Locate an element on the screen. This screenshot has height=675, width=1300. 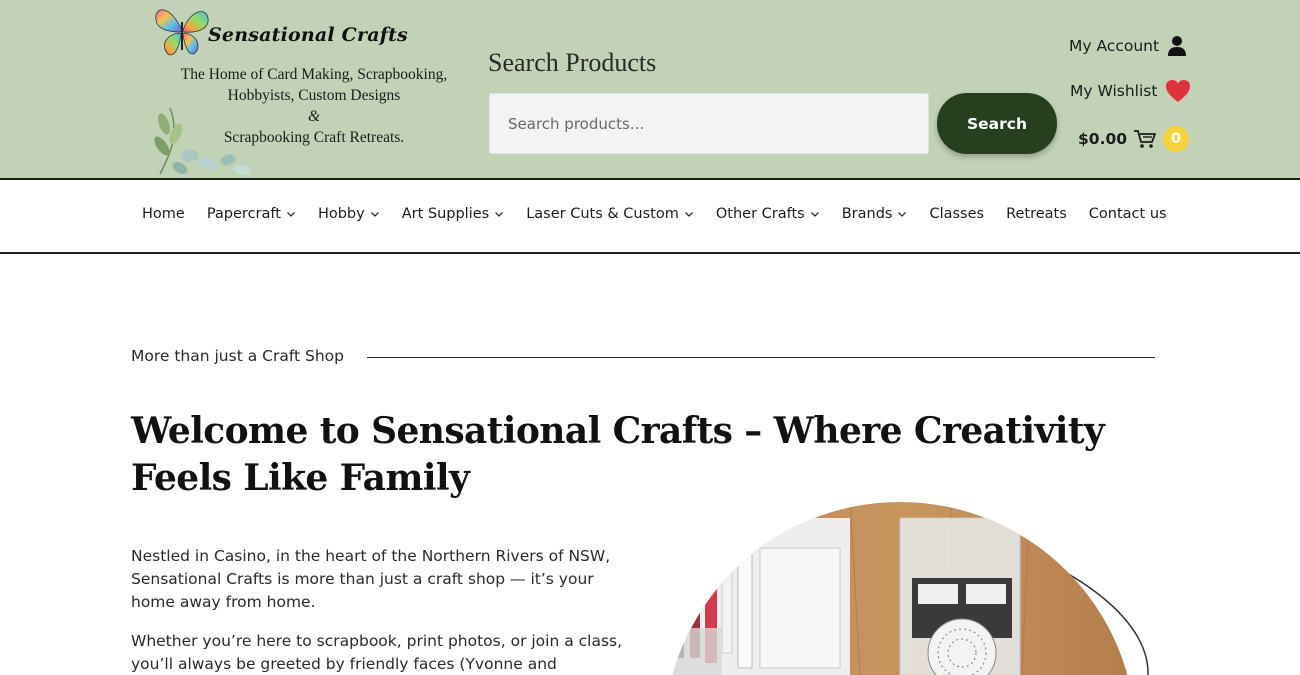
nav-item-hobby: Hobby is located at coordinates (349, 214).